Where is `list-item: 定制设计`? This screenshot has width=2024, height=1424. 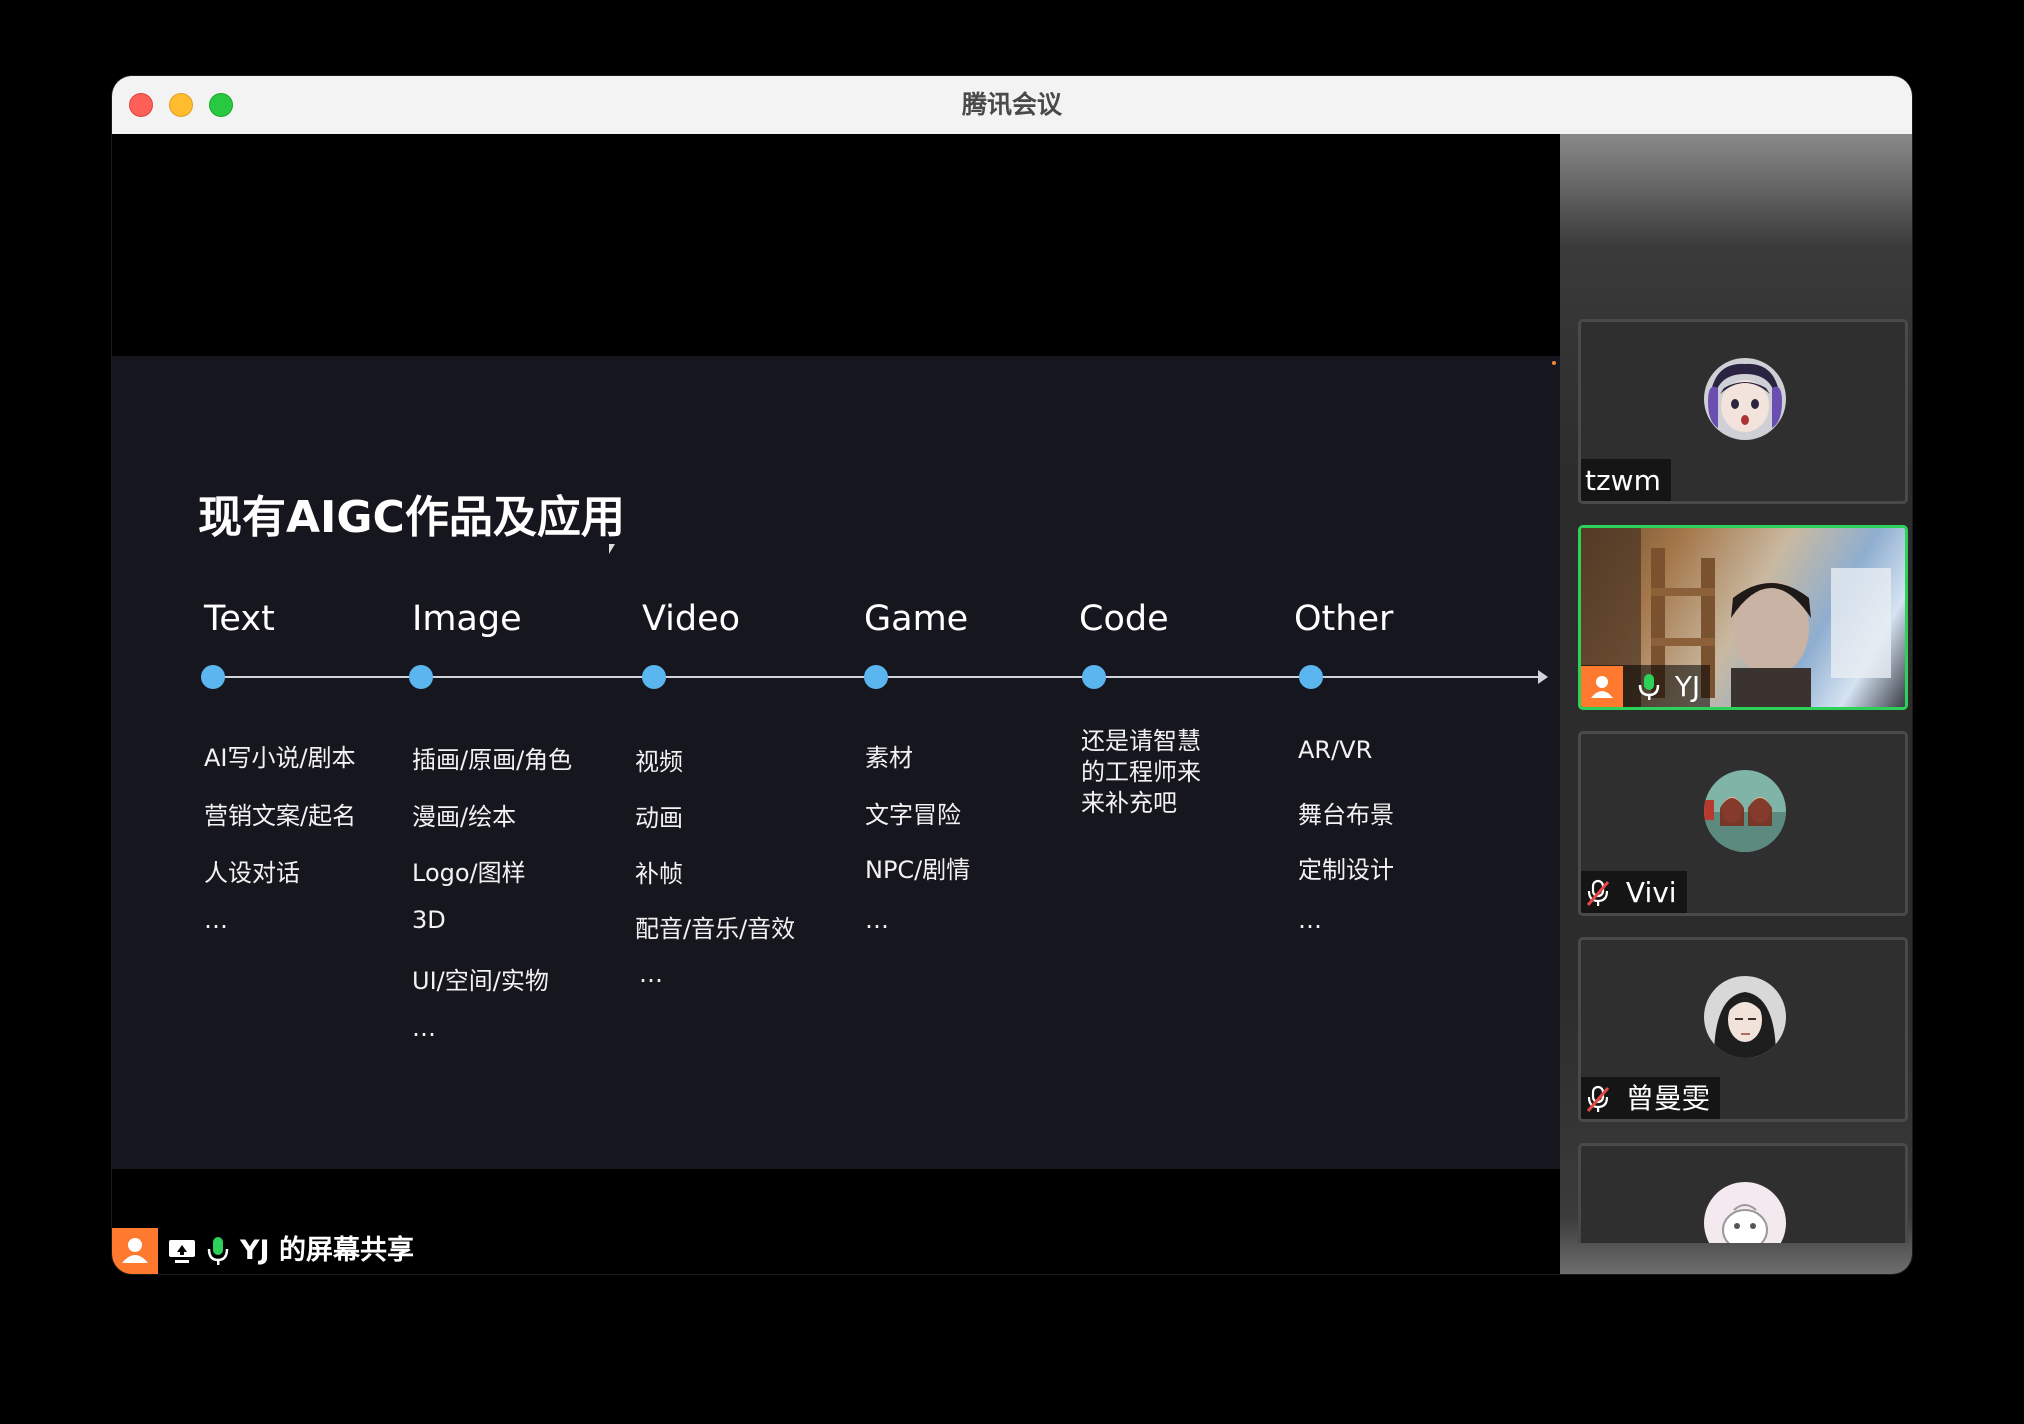 list-item: 定制设计 is located at coordinates (1346, 870).